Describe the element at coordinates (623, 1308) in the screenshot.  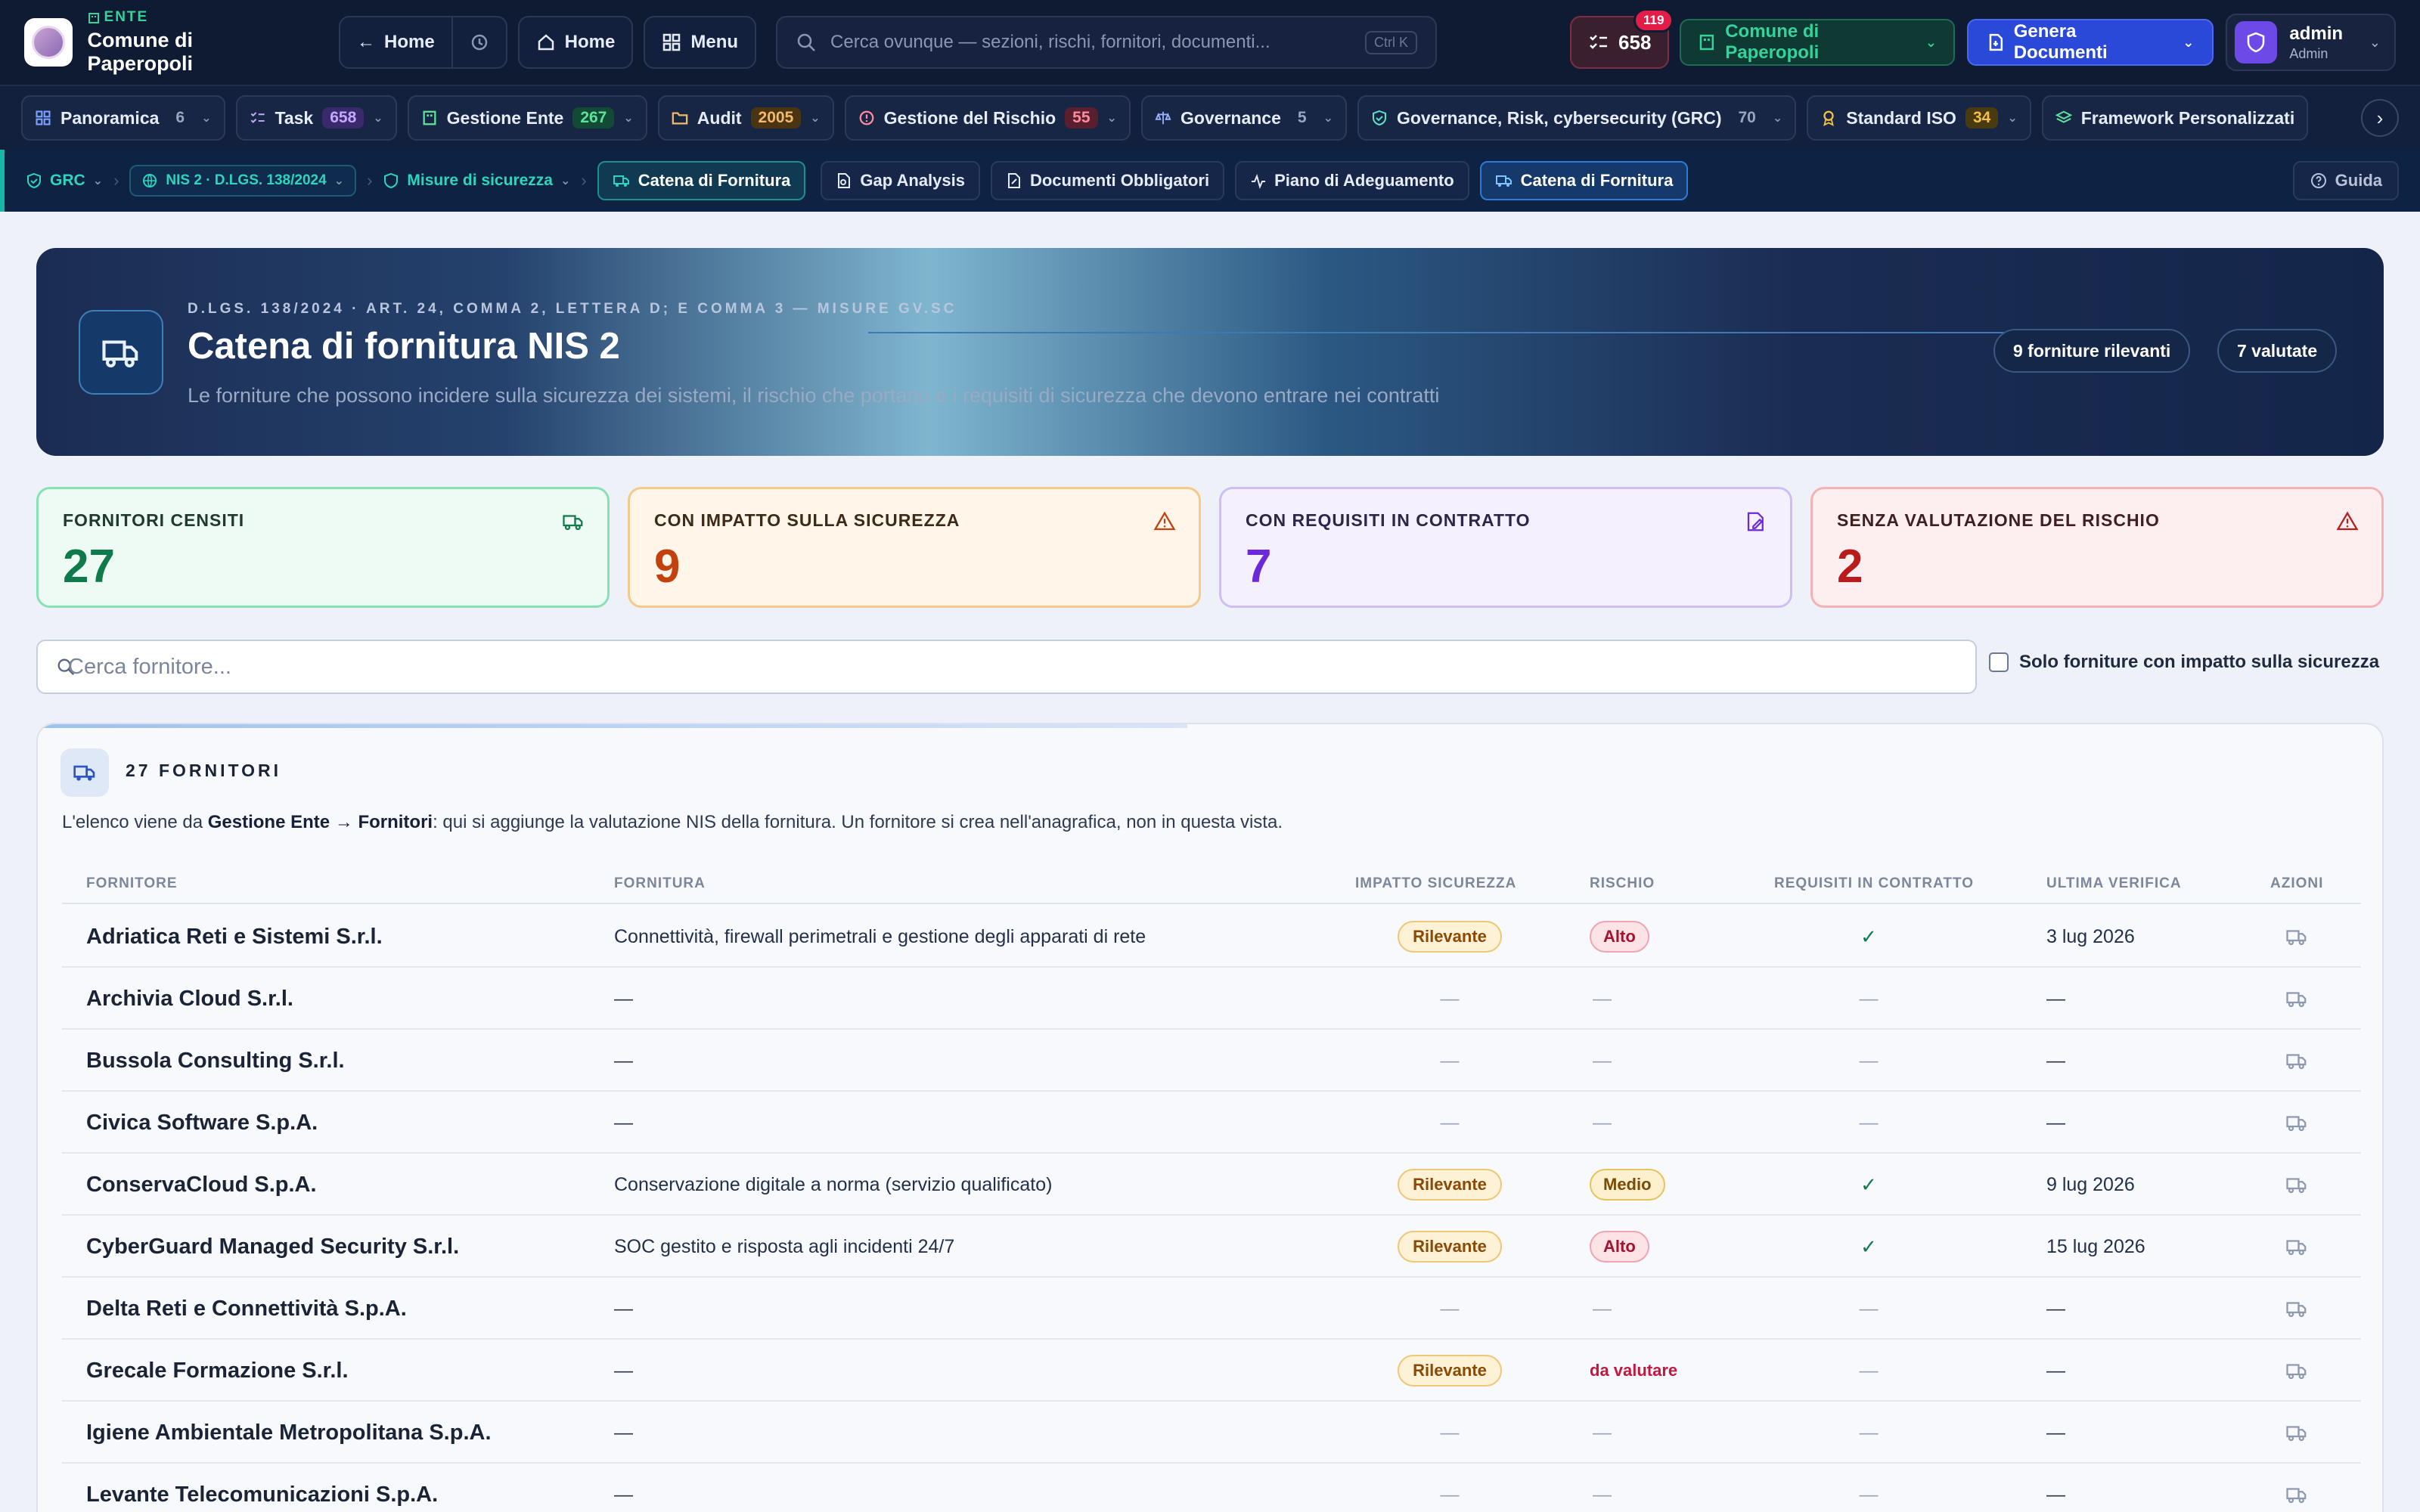
I see `fornitura-cell: —` at that location.